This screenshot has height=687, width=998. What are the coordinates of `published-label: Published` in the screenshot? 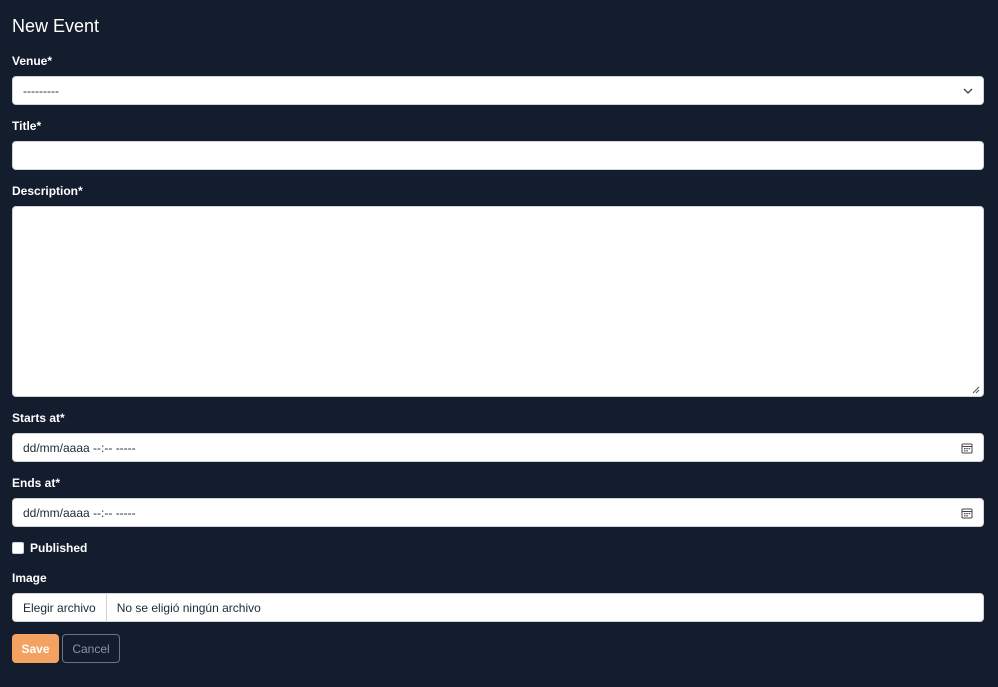 It's located at (59, 548).